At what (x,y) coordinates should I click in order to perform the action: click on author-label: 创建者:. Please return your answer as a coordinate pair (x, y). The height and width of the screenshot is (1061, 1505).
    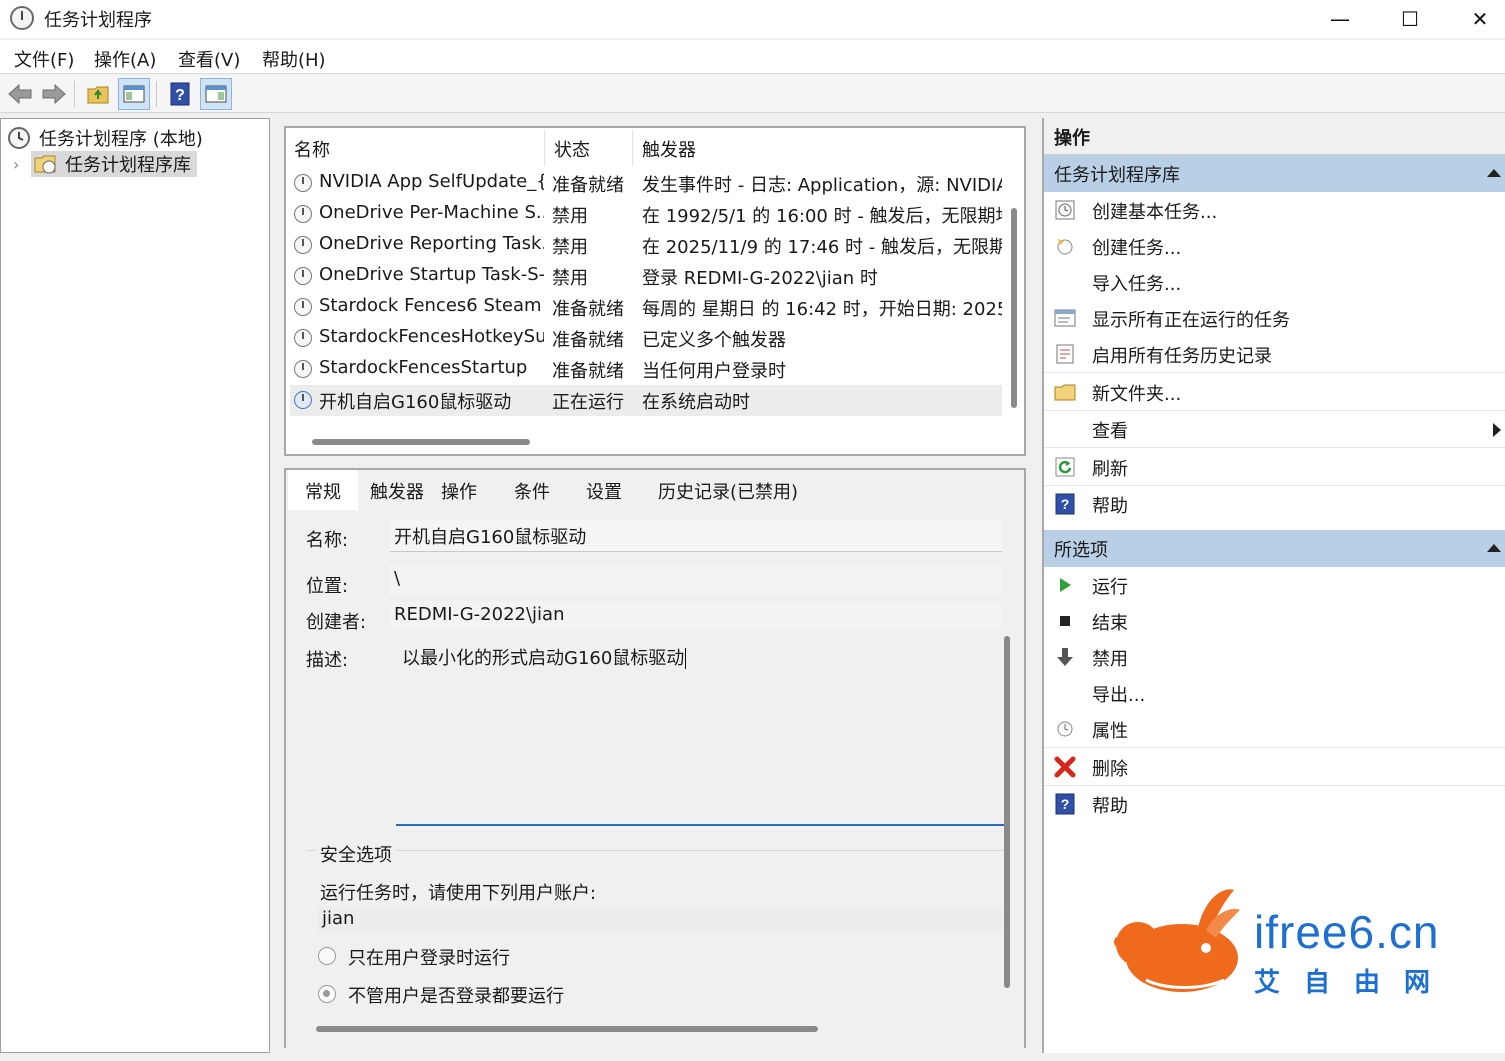
    Looking at the image, I should click on (336, 622).